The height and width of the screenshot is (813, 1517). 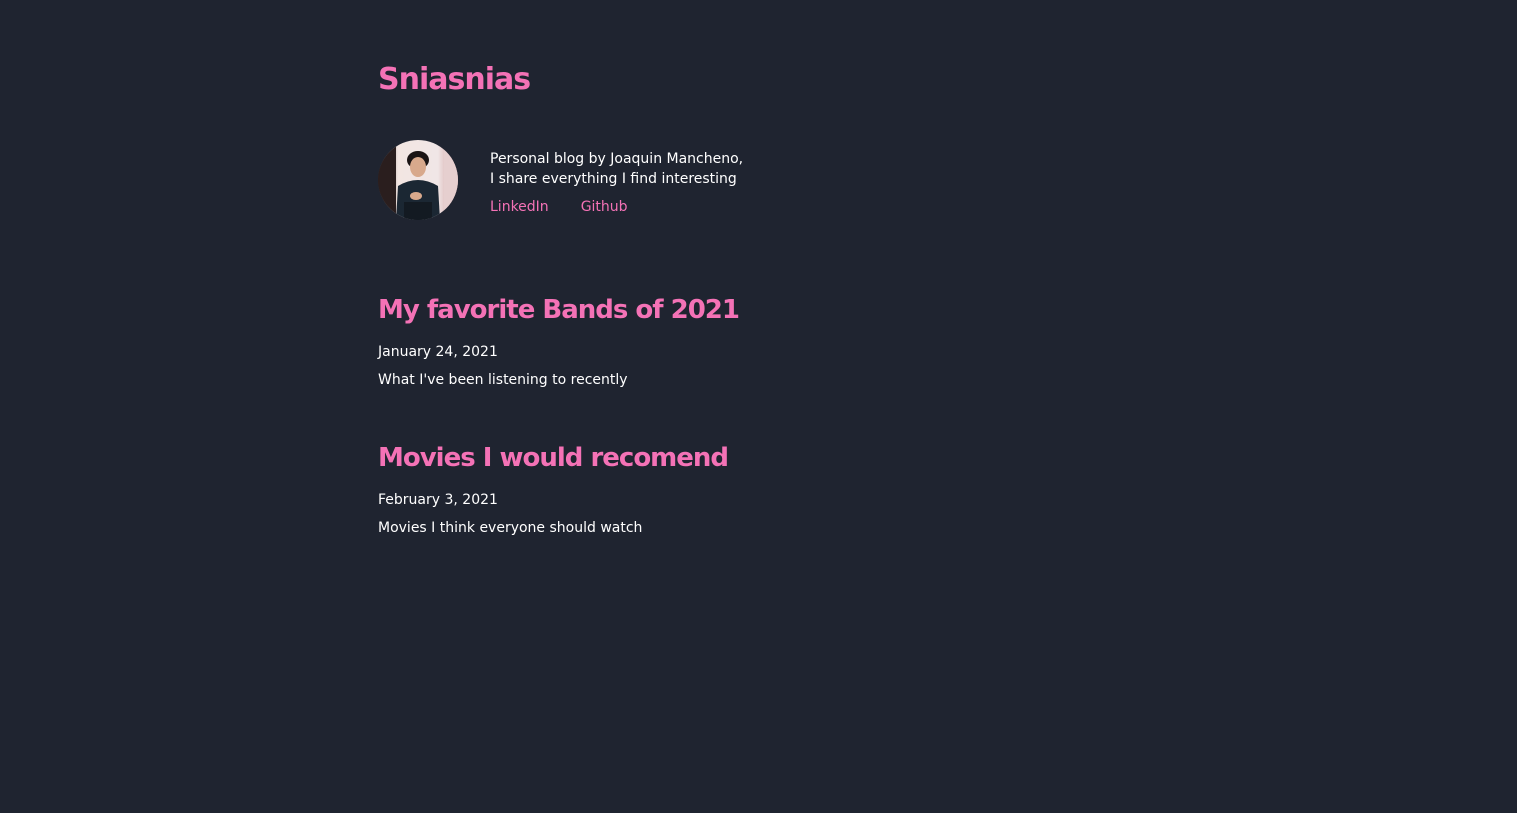 I want to click on github-link: Github, so click(x=604, y=207).